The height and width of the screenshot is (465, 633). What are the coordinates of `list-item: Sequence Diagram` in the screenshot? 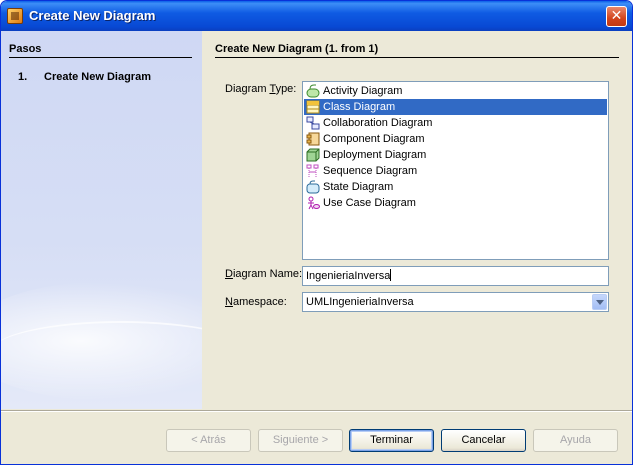 It's located at (455, 171).